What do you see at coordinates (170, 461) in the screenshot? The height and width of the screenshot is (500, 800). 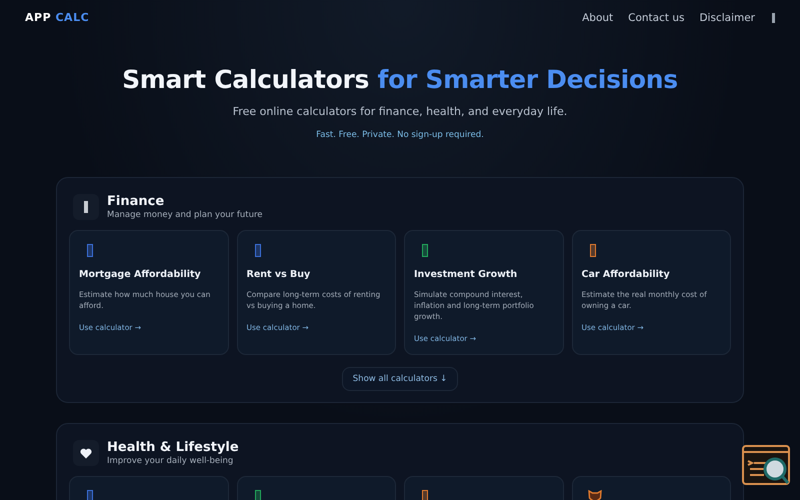 I see `section-subtitle: Improve your daily well-being` at bounding box center [170, 461].